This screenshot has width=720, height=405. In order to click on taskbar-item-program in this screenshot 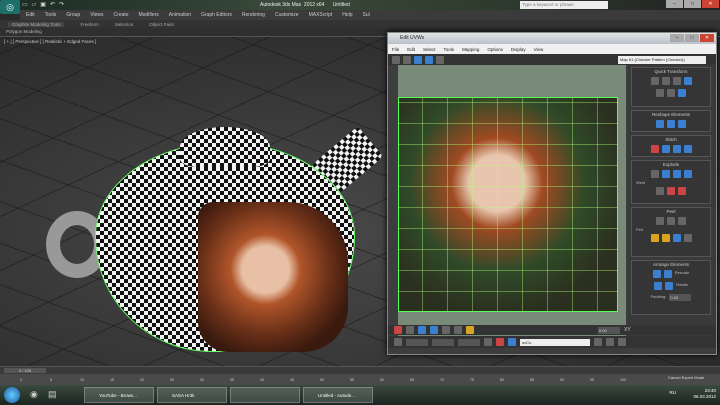, I will do `click(265, 395)`.